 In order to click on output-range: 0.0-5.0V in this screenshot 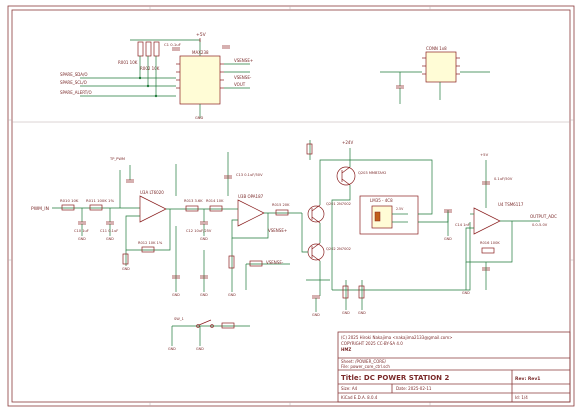, I will do `click(540, 225)`.